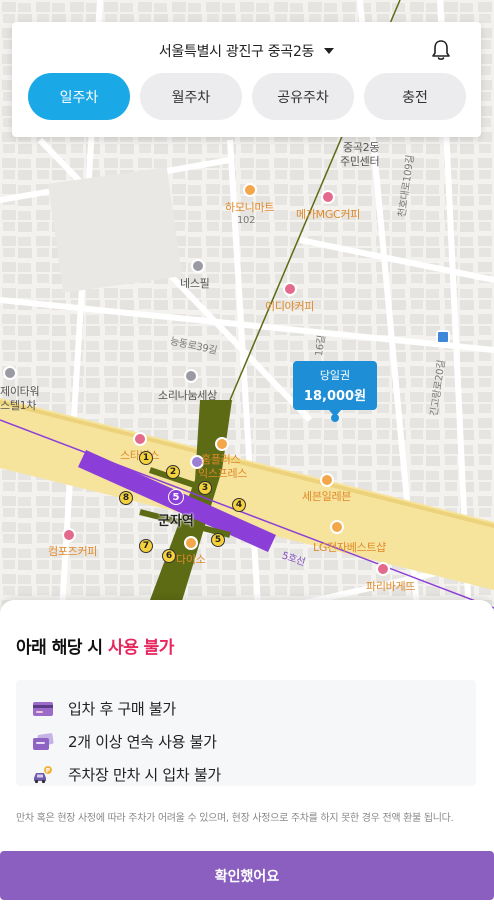 This screenshot has width=494, height=911. I want to click on map-label-seven: 세븐일레븐, so click(327, 496).